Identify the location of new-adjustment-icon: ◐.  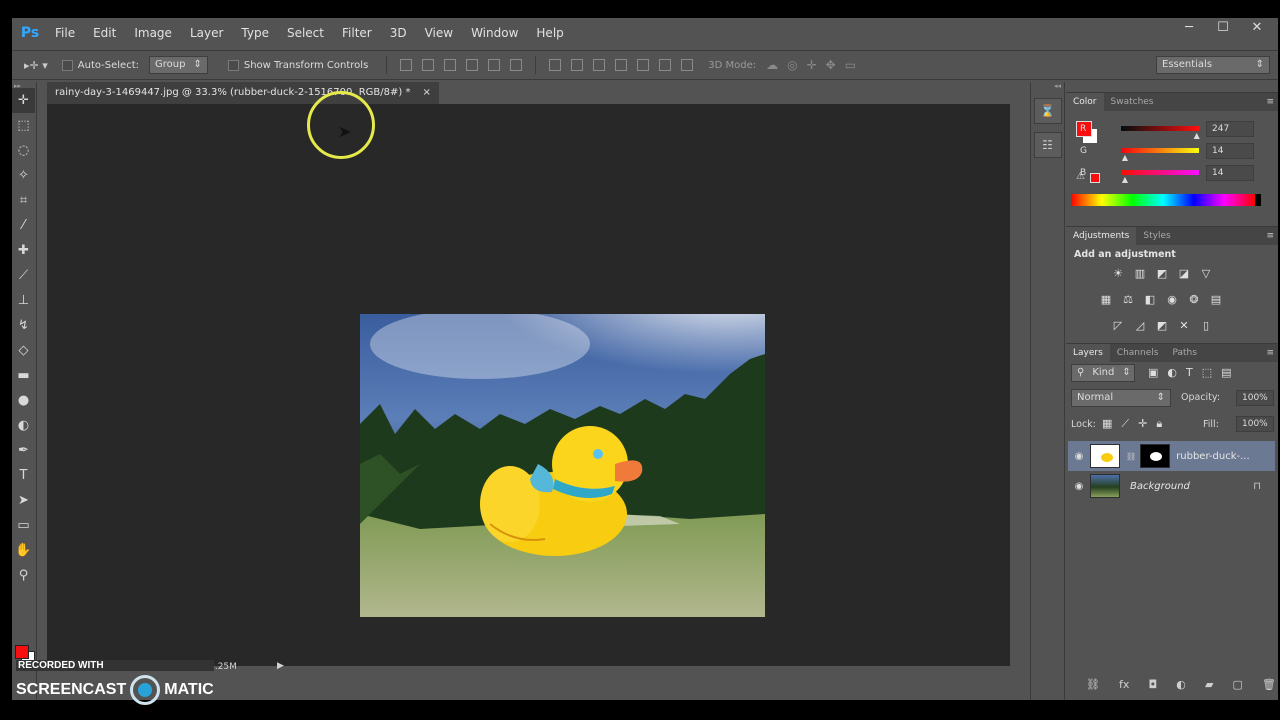
(1181, 684).